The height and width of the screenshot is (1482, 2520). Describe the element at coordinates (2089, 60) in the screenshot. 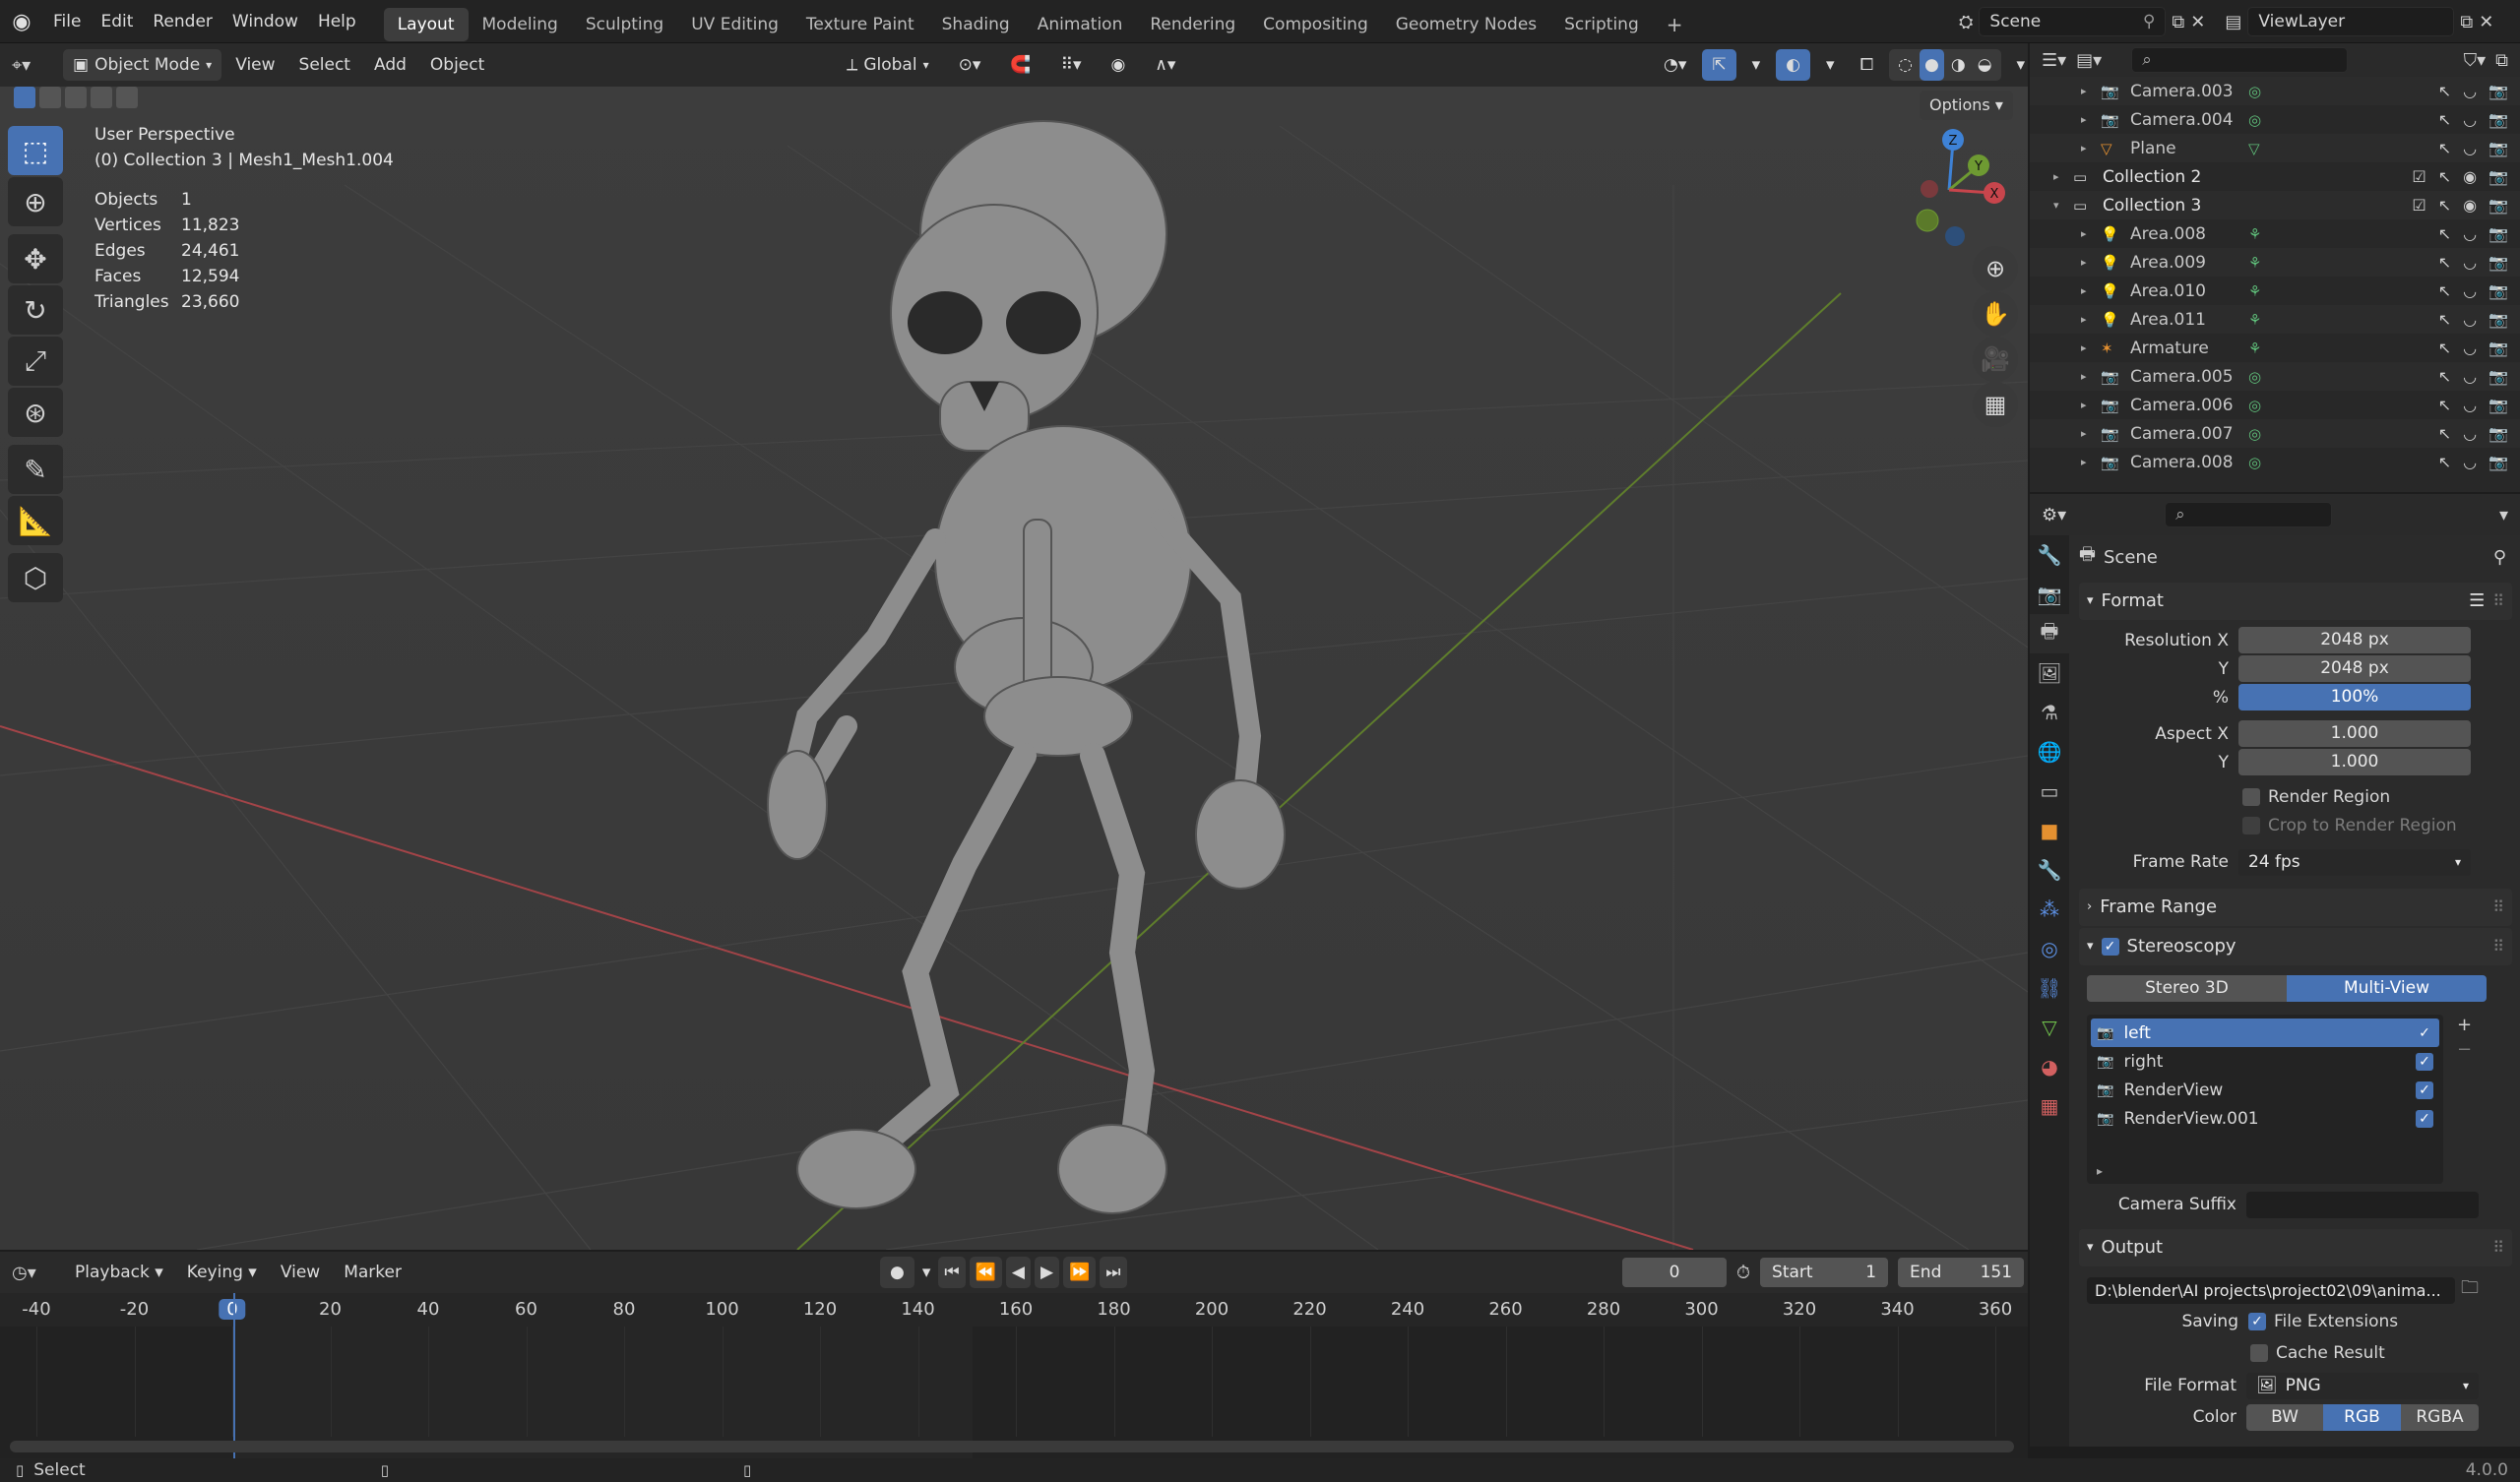

I see `display-mode-icon: ▤▾` at that location.